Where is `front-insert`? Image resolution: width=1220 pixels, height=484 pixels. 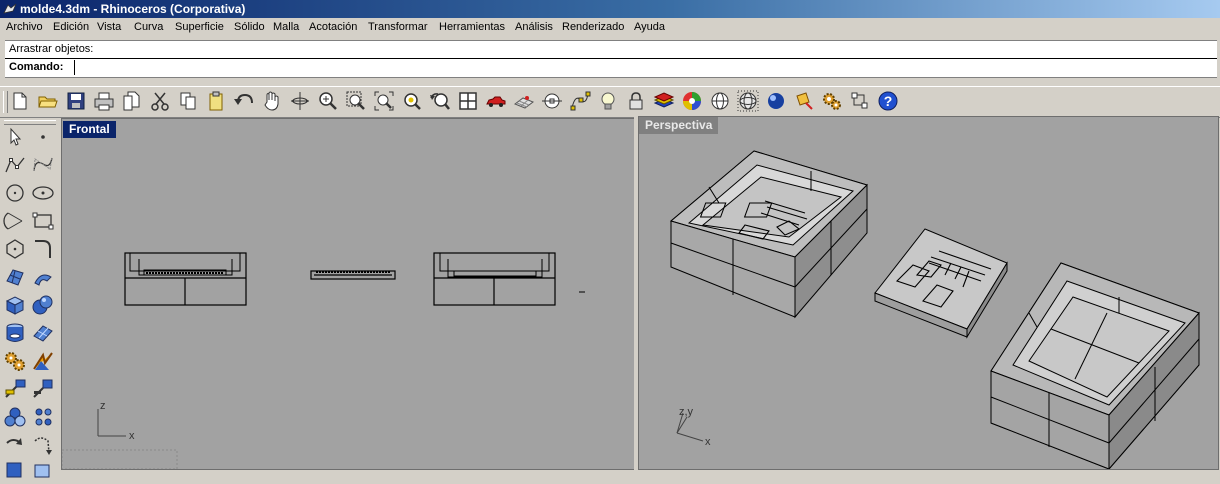 front-insert is located at coordinates (353, 275).